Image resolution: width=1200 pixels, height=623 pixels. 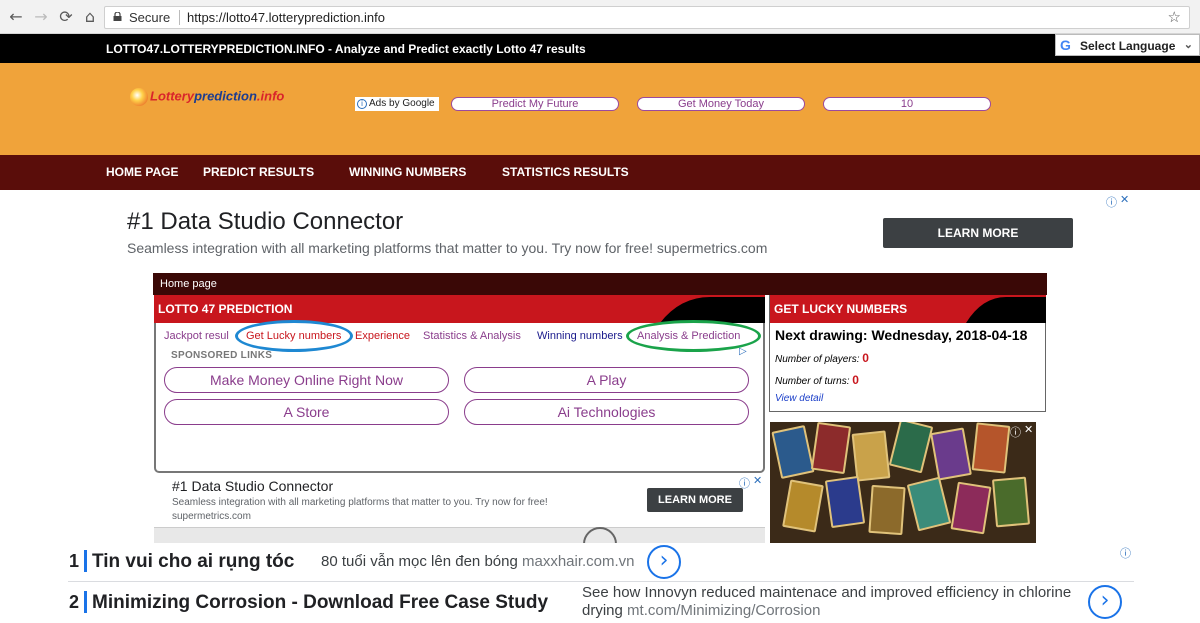 What do you see at coordinates (901, 335) in the screenshot?
I see `next-drawing-text: Next drawing: Wednesday, 2018-04-18` at bounding box center [901, 335].